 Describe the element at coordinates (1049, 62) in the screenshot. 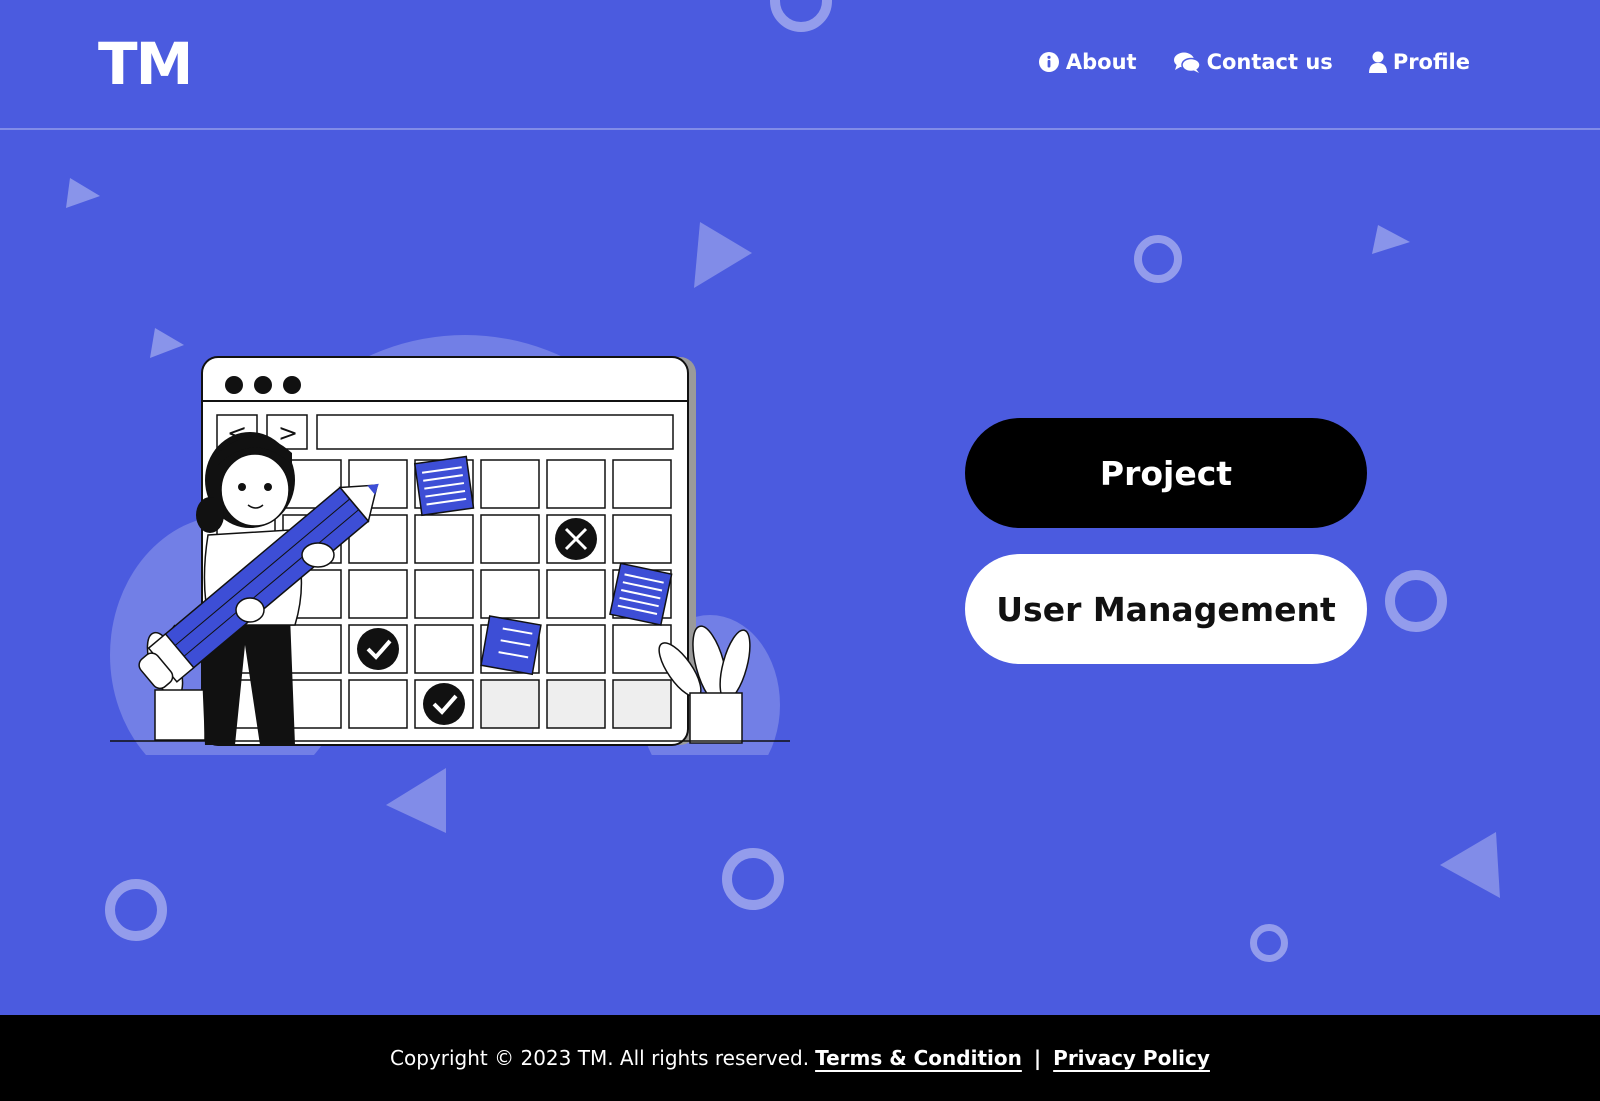

I see `info-icon` at that location.